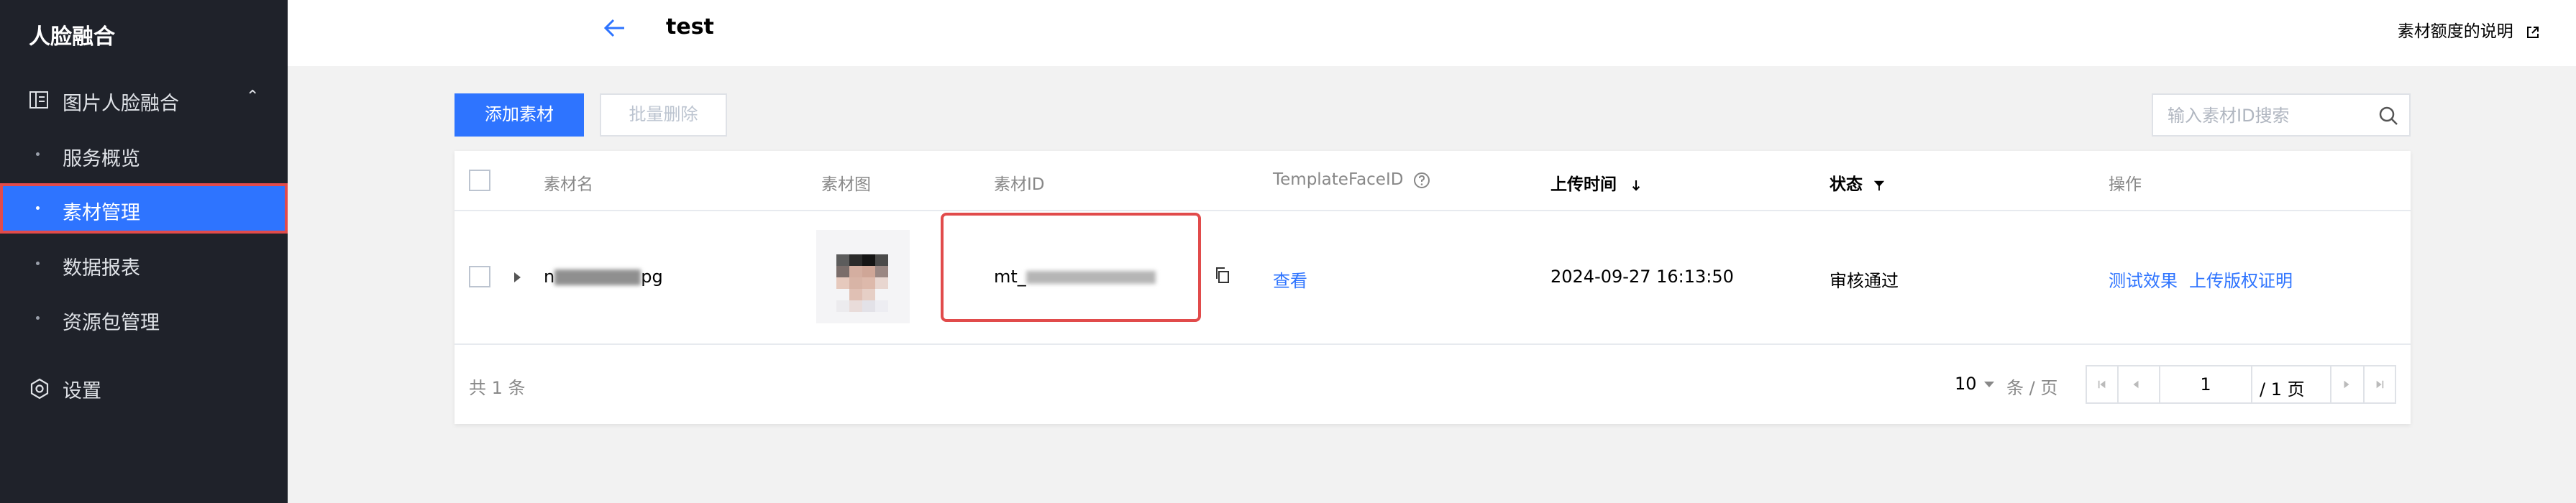 This screenshot has width=2576, height=503. I want to click on page-number-input: 1, so click(2205, 384).